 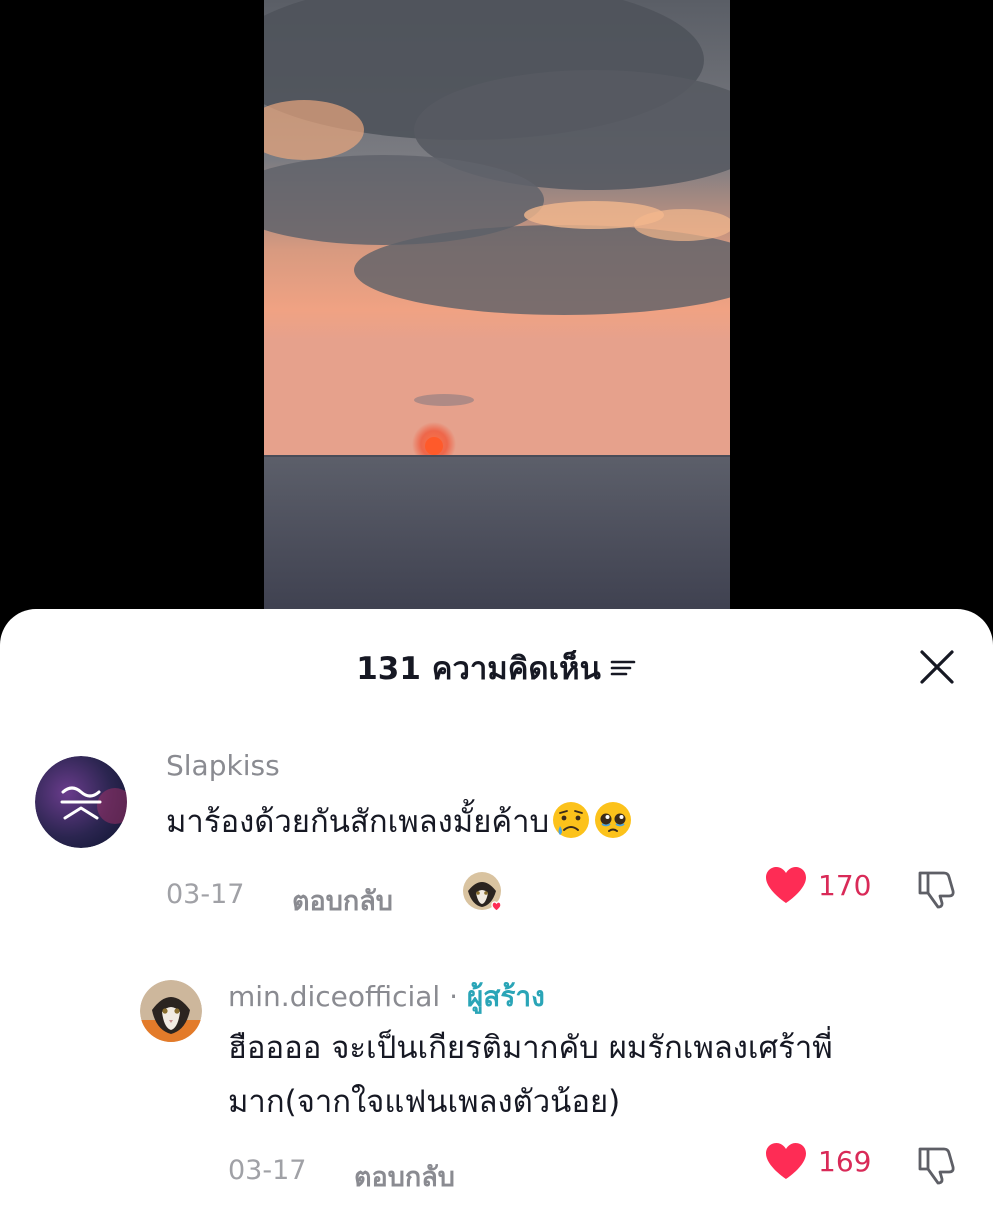 I want to click on pleading-face-icon, so click(x=613, y=820).